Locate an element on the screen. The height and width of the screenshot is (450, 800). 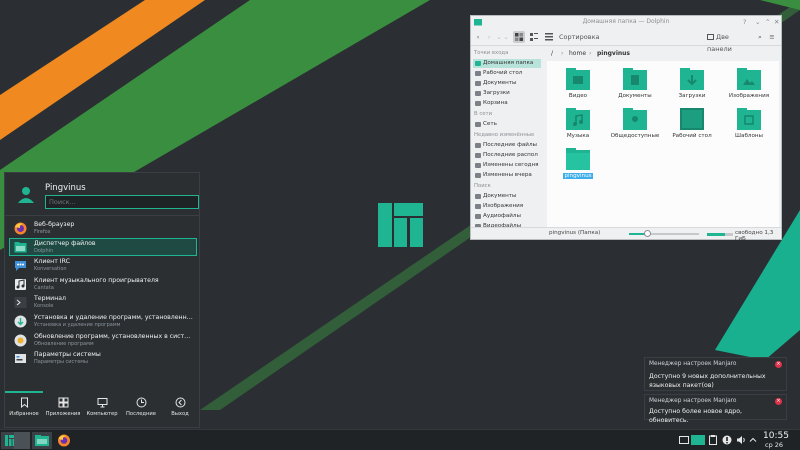
details-view-button is located at coordinates (549, 37).